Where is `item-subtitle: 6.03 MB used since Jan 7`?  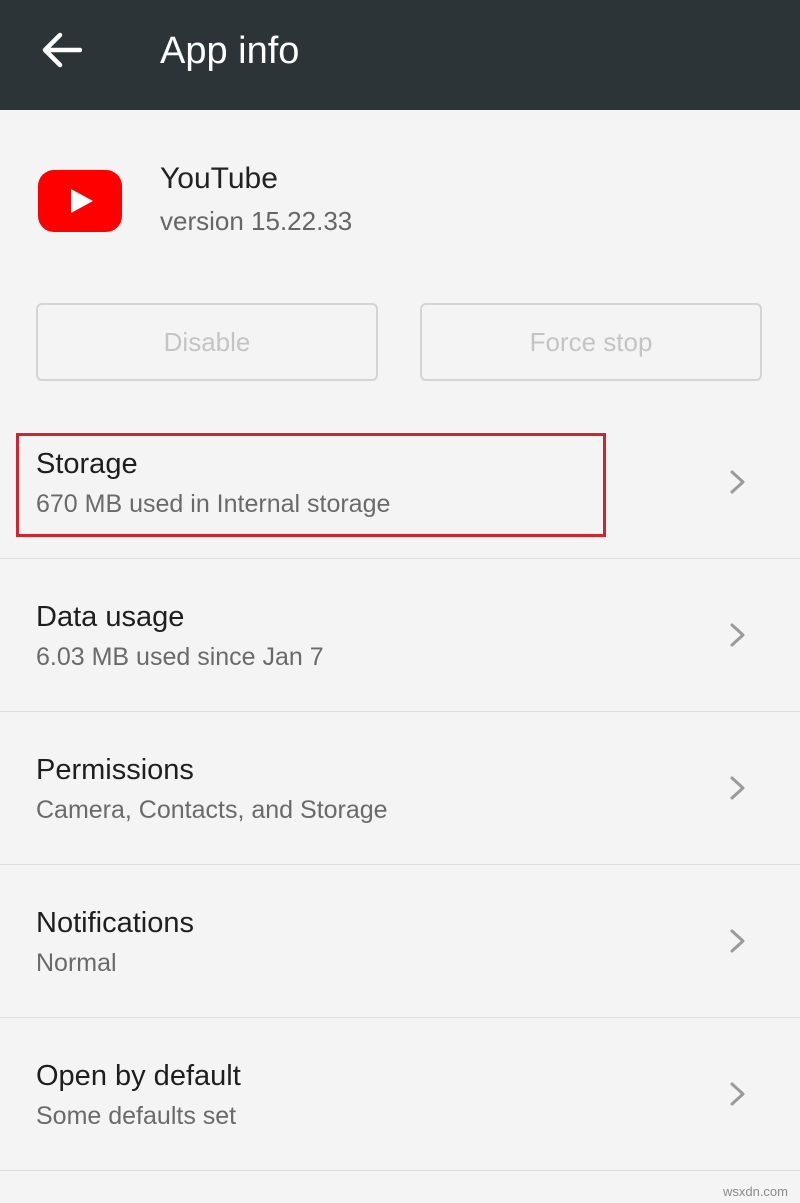 item-subtitle: 6.03 MB used since Jan 7 is located at coordinates (180, 657).